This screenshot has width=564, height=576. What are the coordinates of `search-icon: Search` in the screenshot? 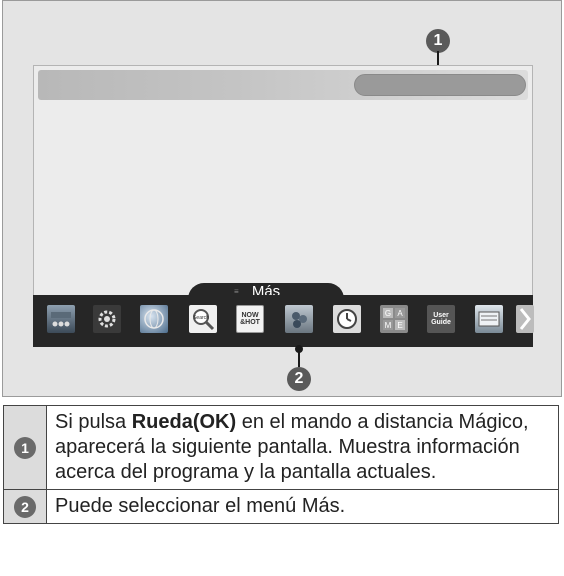 It's located at (203, 319).